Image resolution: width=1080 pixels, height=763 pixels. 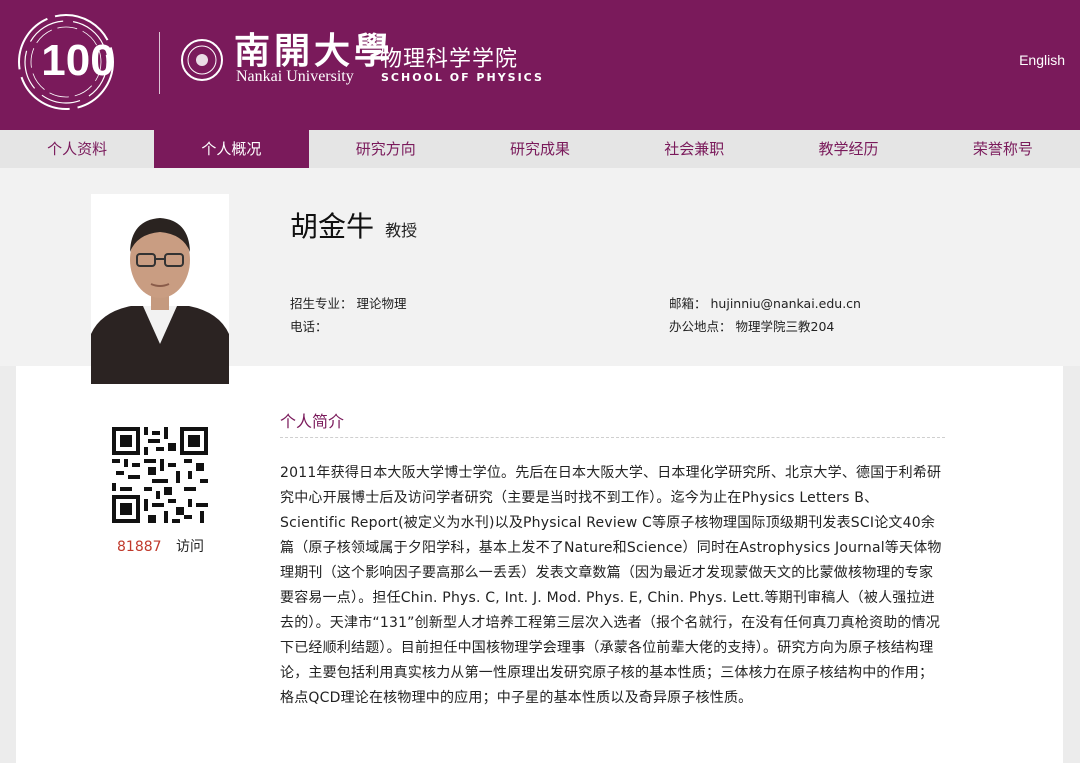 What do you see at coordinates (159, 63) in the screenshot?
I see `header-divider` at bounding box center [159, 63].